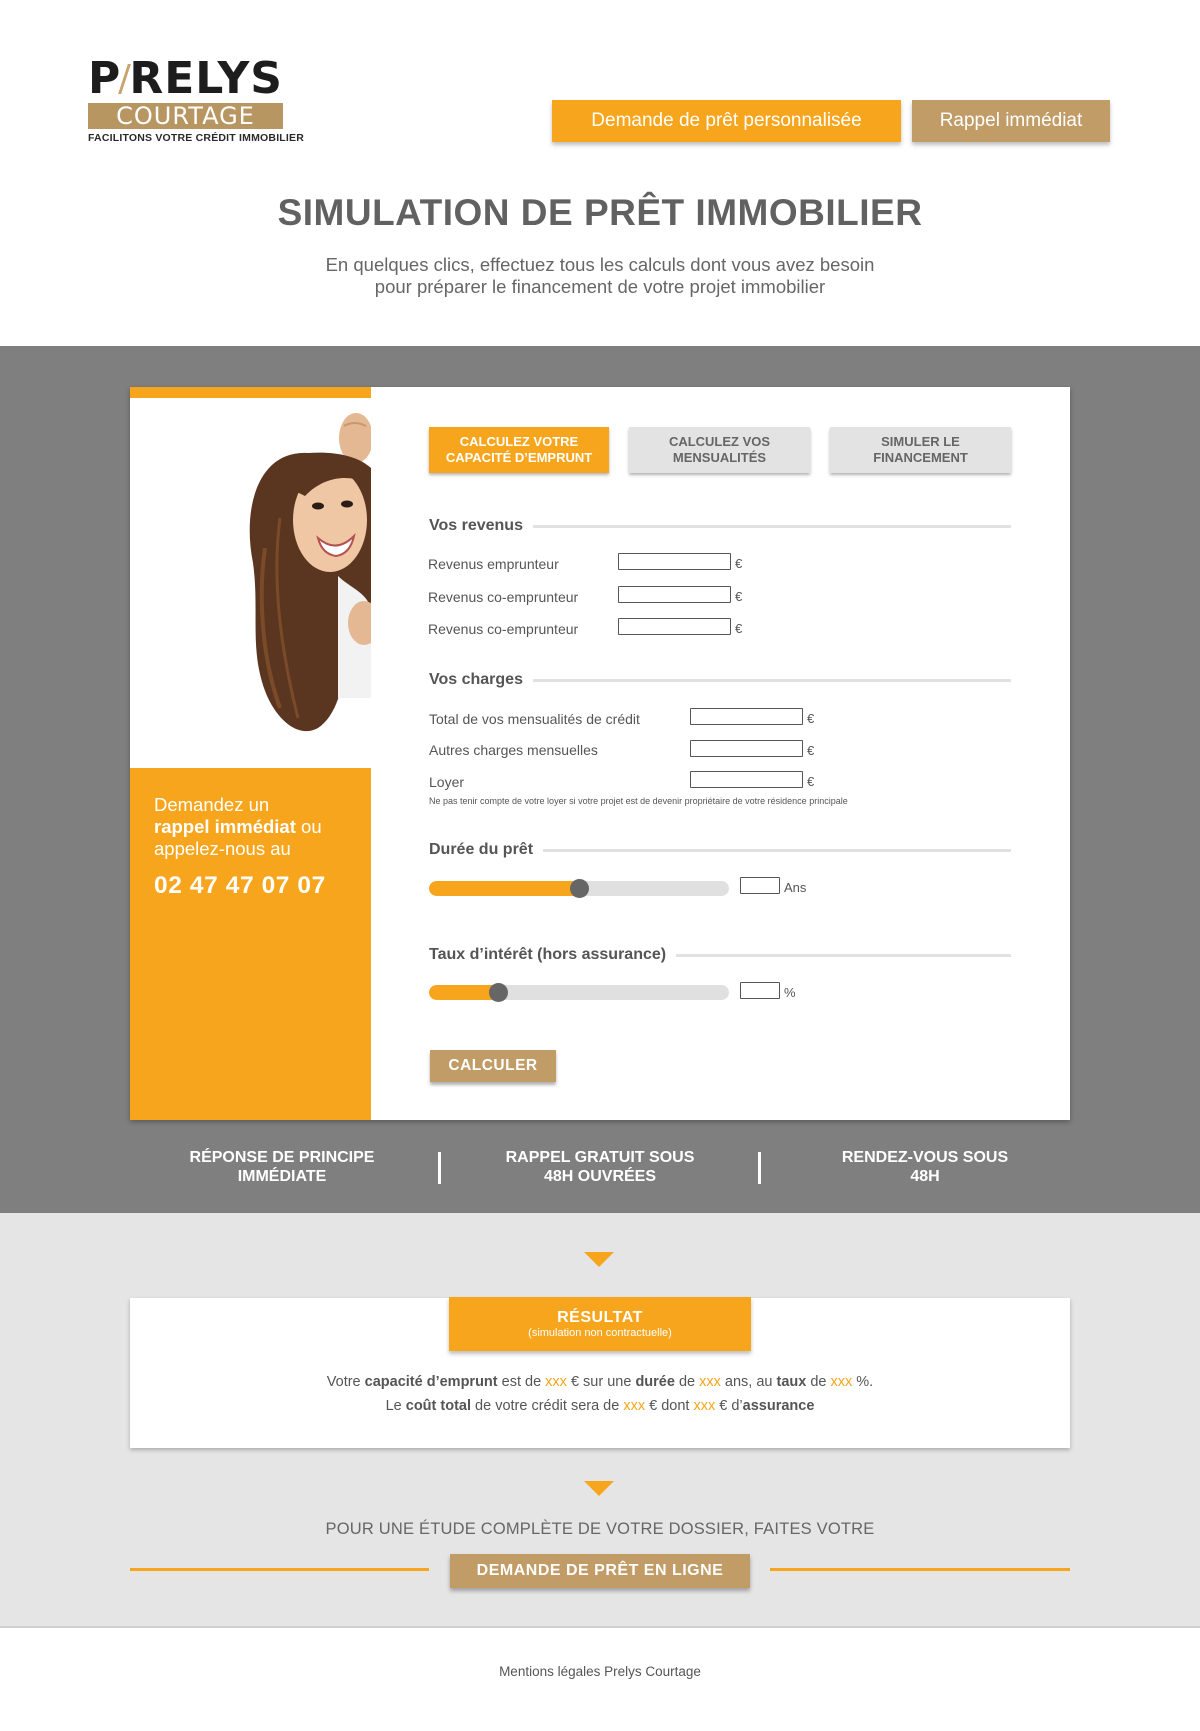 This screenshot has width=1200, height=1731. I want to click on rate-slider, so click(579, 992).